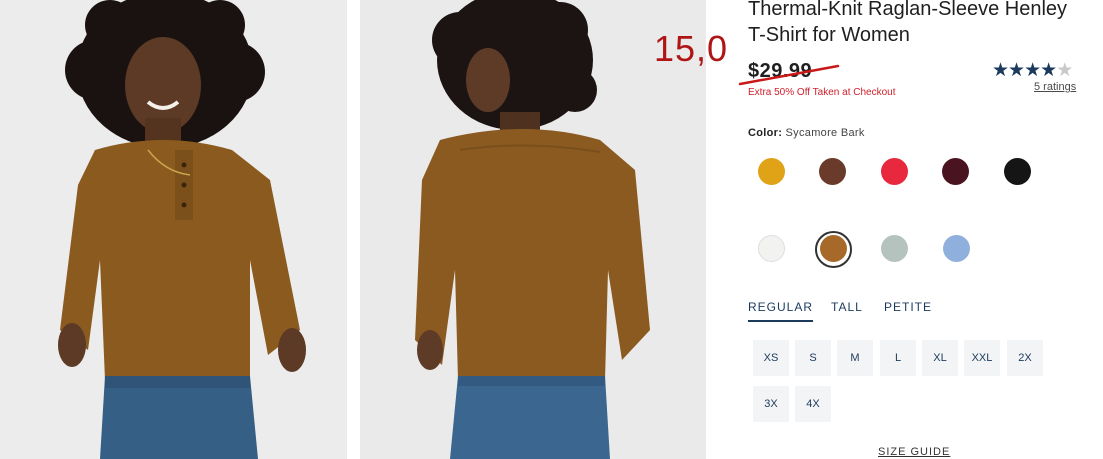  I want to click on rating-stars: ★★★★★, so click(1032, 70).